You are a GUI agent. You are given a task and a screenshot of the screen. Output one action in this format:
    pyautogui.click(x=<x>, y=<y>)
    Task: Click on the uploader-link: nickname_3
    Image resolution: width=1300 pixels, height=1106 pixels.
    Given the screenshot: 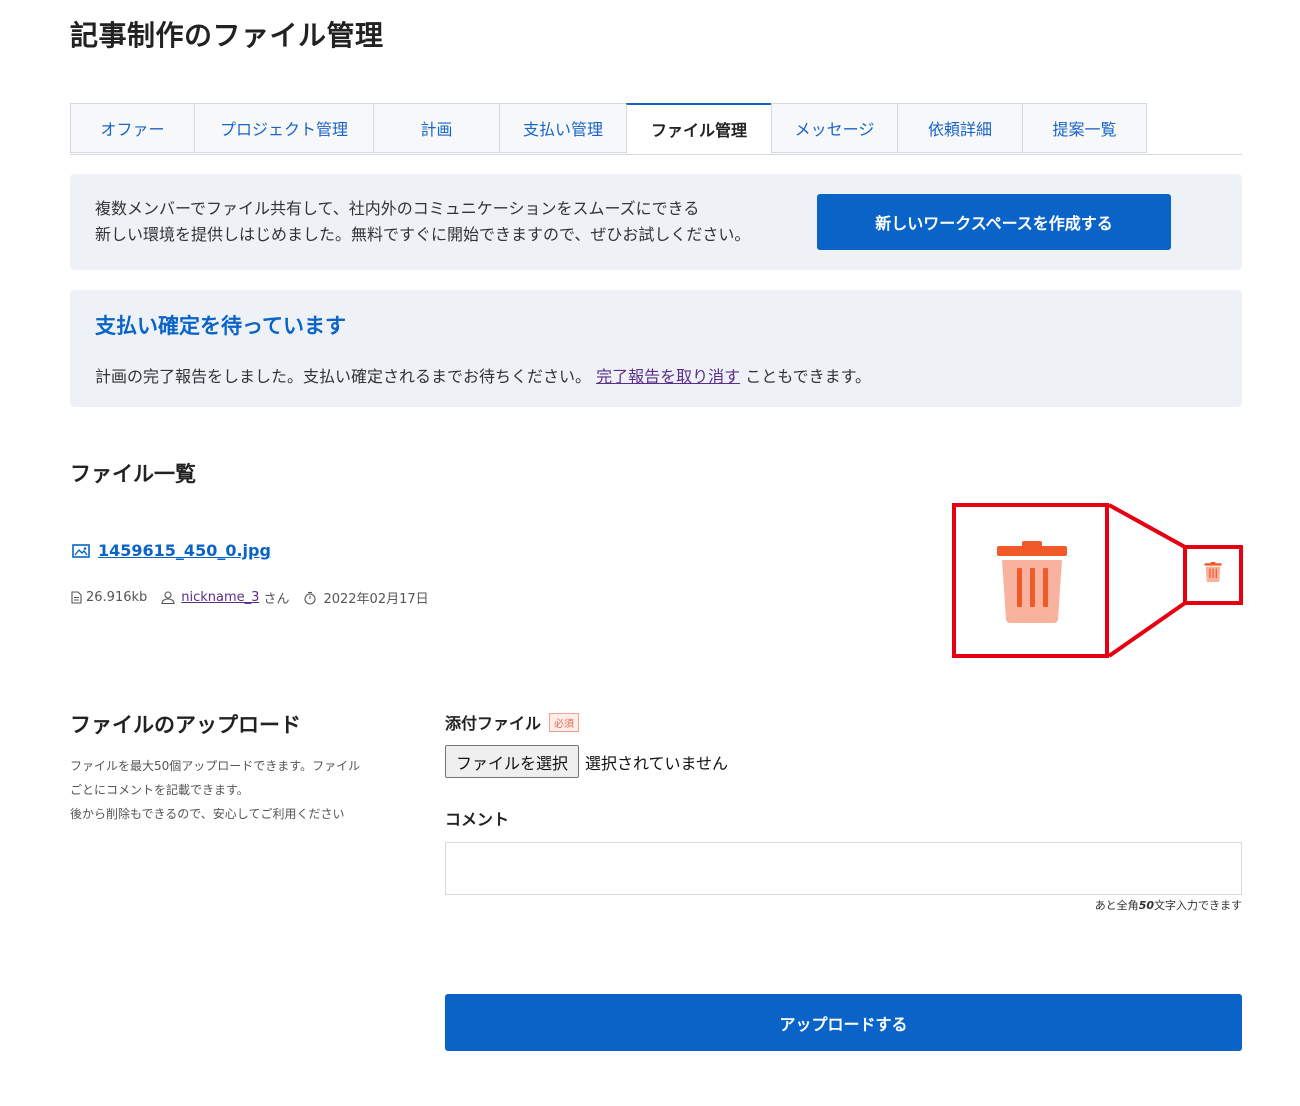 What is the action you would take?
    pyautogui.click(x=220, y=597)
    